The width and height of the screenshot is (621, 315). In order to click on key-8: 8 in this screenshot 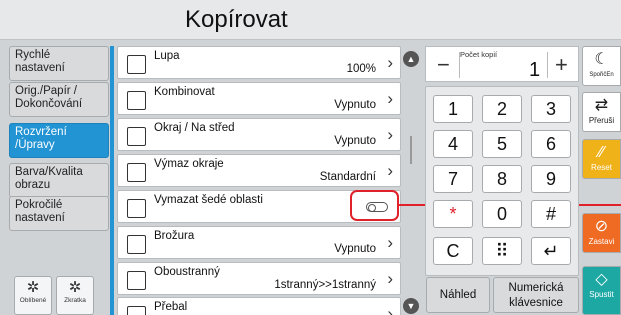, I will do `click(502, 179)`.